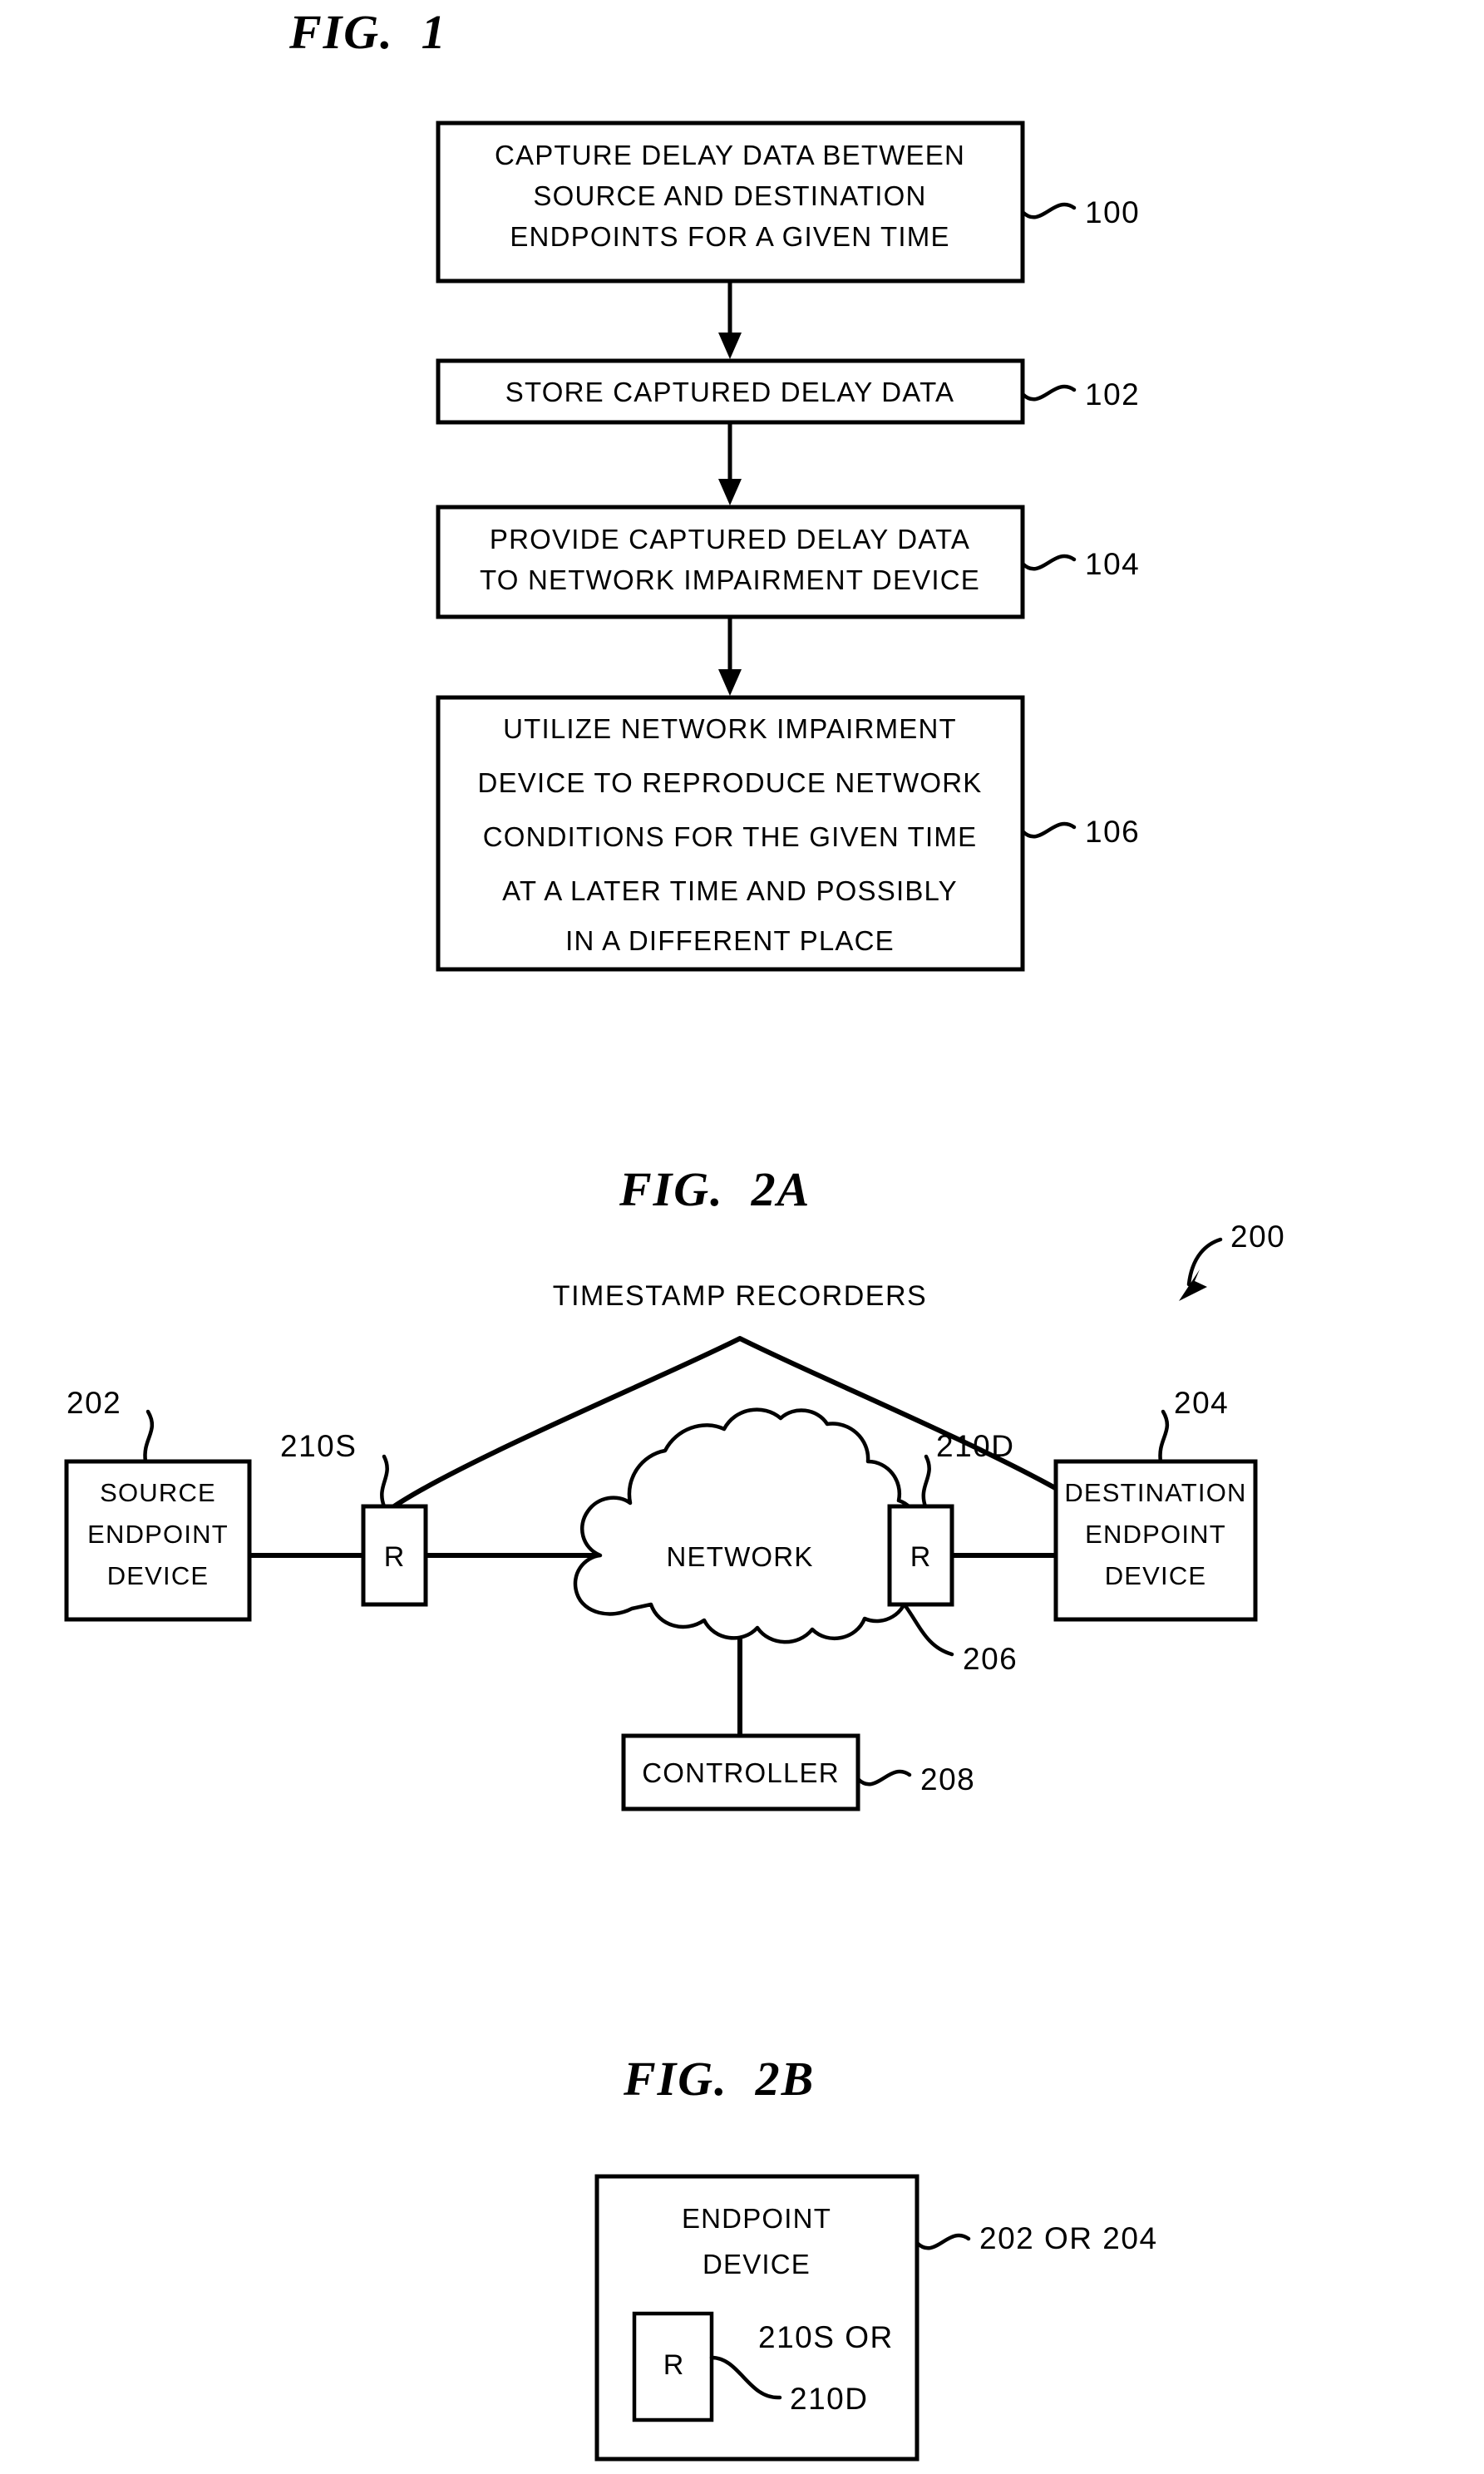  What do you see at coordinates (158, 1492) in the screenshot?
I see `fig2a-source-endpoint-line-1: SOURCE` at bounding box center [158, 1492].